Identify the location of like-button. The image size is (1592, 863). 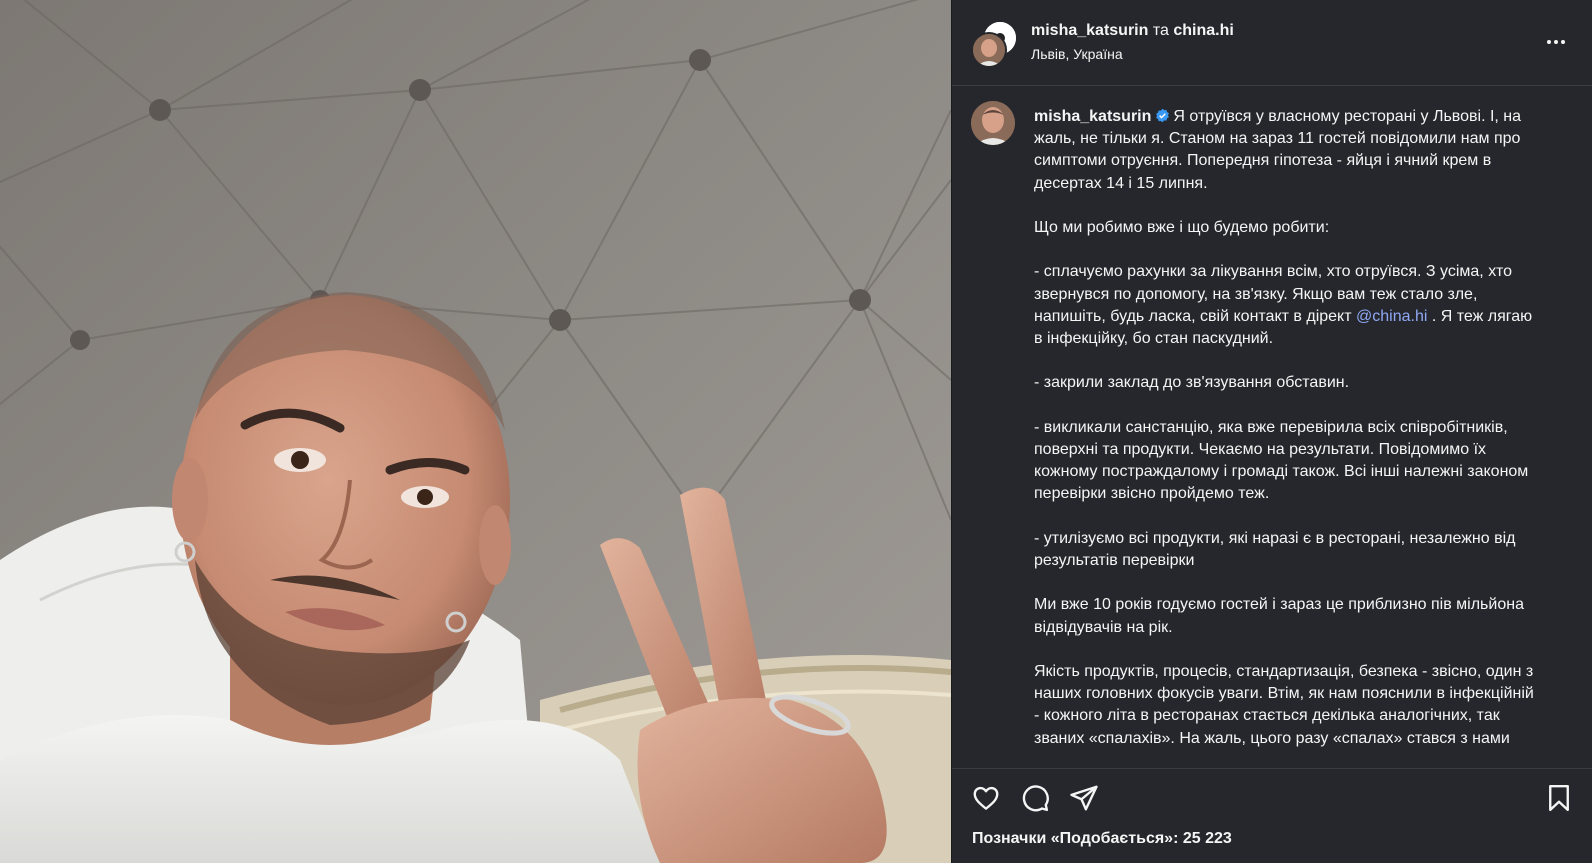
(986, 798).